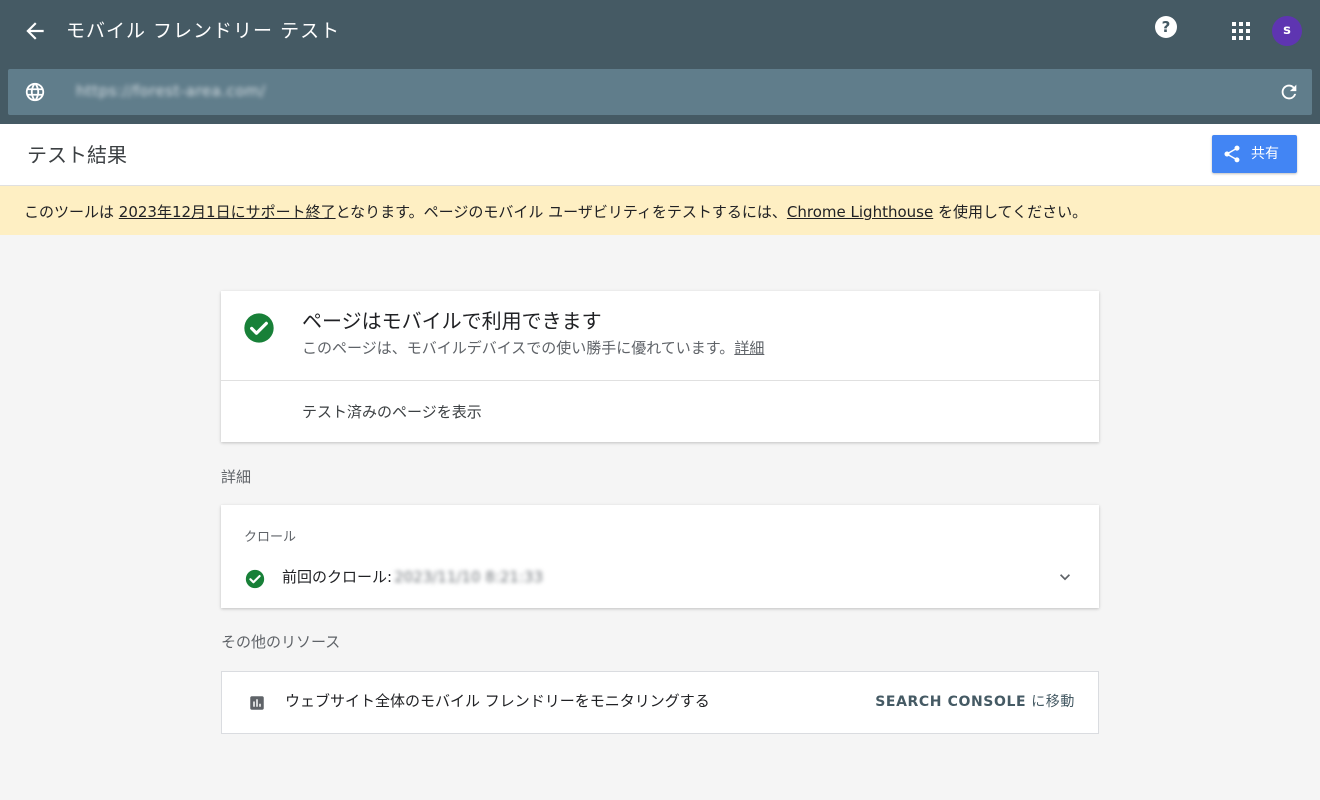  What do you see at coordinates (337, 577) in the screenshot?
I see `last-crawl-label: 前回のクロール:` at bounding box center [337, 577].